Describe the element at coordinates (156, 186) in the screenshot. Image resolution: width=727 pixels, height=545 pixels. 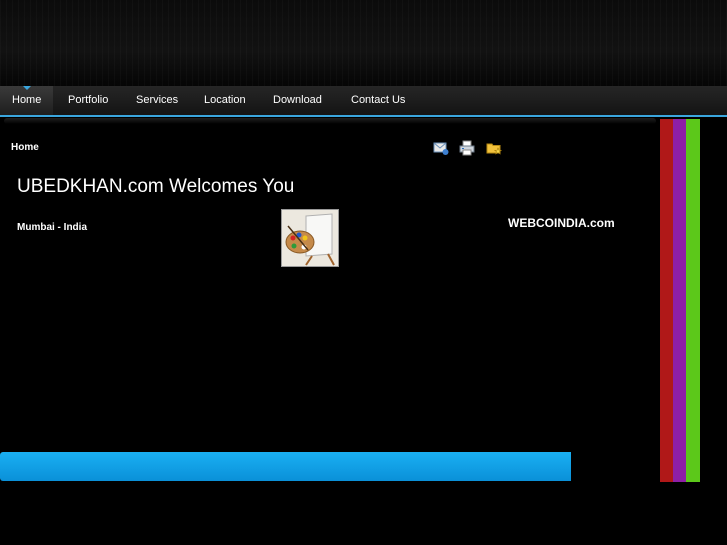
I see `page-title: UBEDKHAN.com Welcomes You` at that location.